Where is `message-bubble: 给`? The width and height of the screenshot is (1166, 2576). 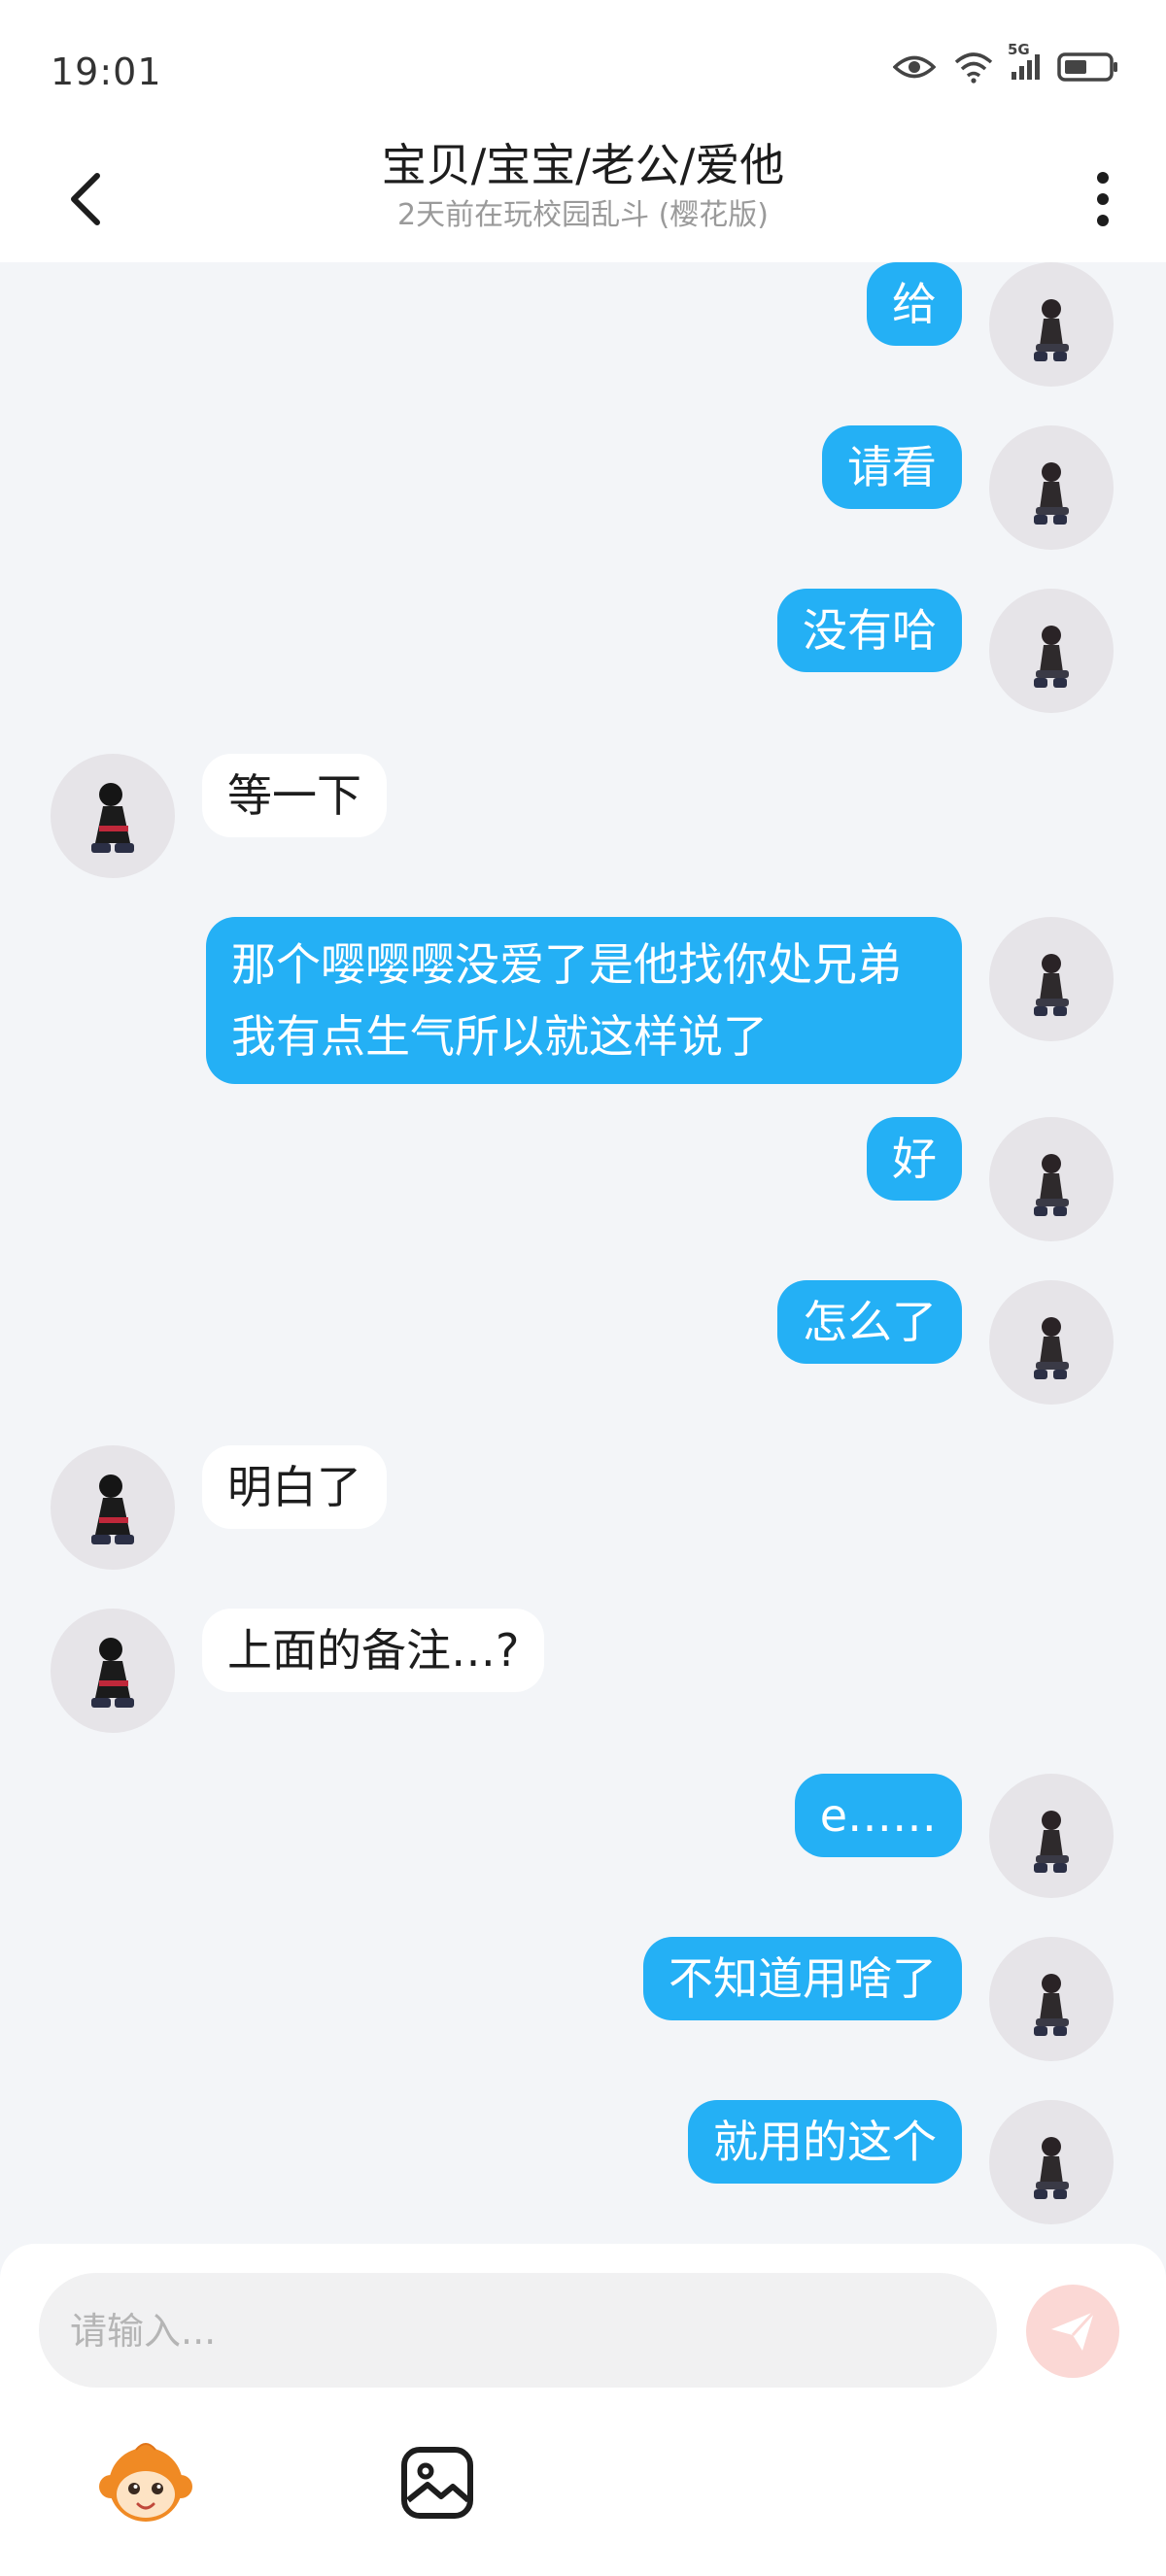
message-bubble: 给 is located at coordinates (914, 304).